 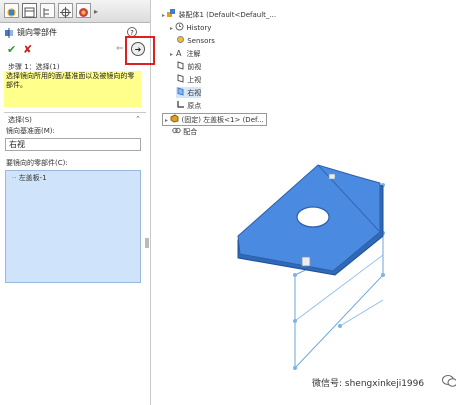 I want to click on ok-button: ✔, so click(x=11, y=49).